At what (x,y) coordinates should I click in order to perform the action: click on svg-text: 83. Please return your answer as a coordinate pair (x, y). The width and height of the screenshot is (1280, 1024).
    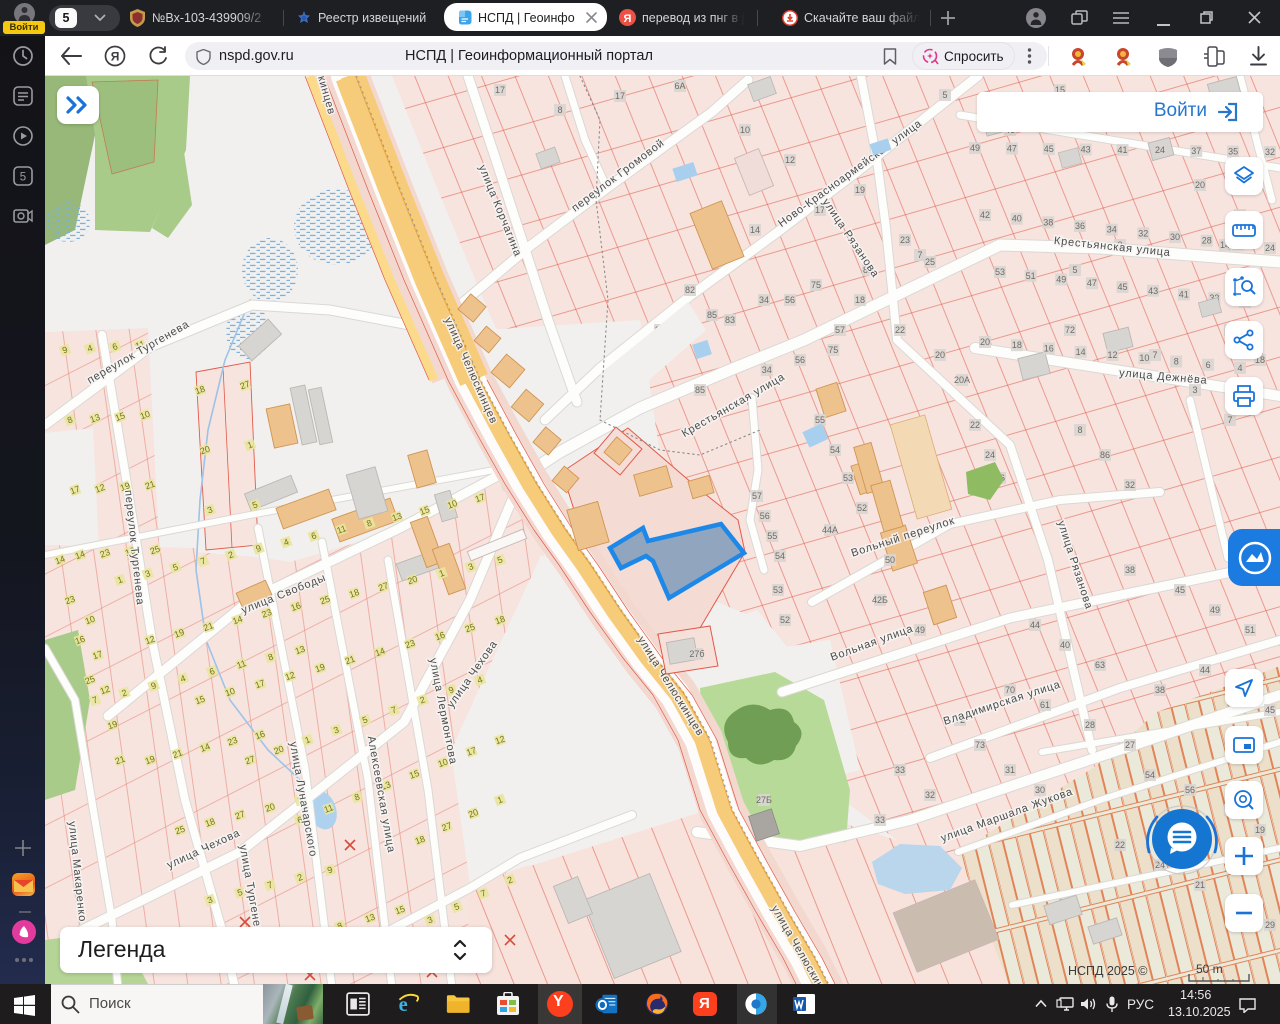
    Looking at the image, I should click on (730, 320).